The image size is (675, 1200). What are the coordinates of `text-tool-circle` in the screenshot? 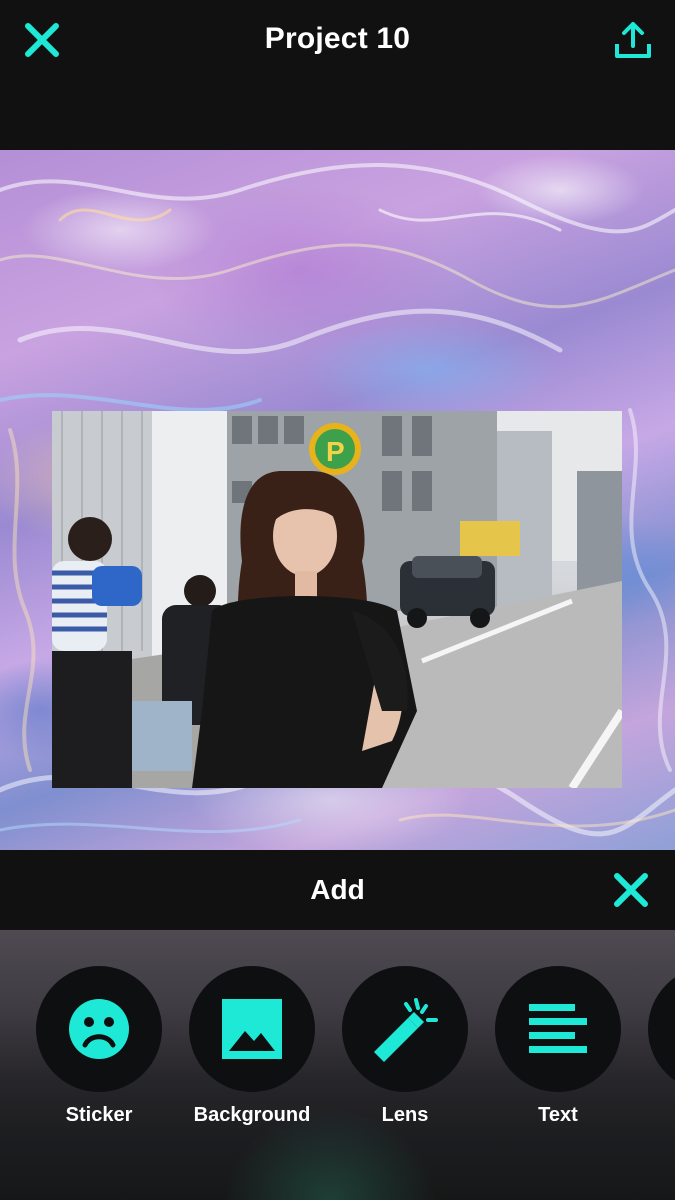 It's located at (558, 1029).